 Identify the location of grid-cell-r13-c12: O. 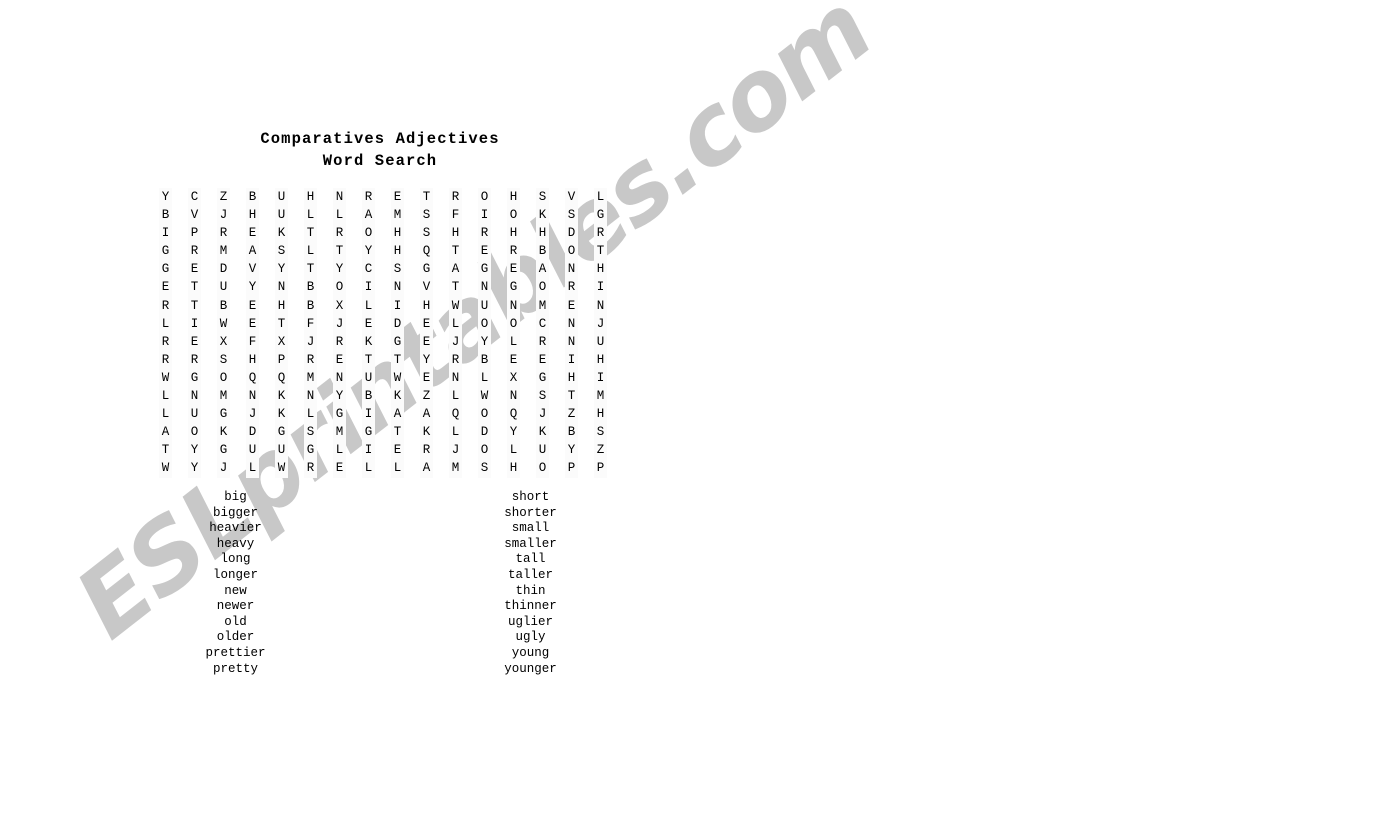
(484, 414).